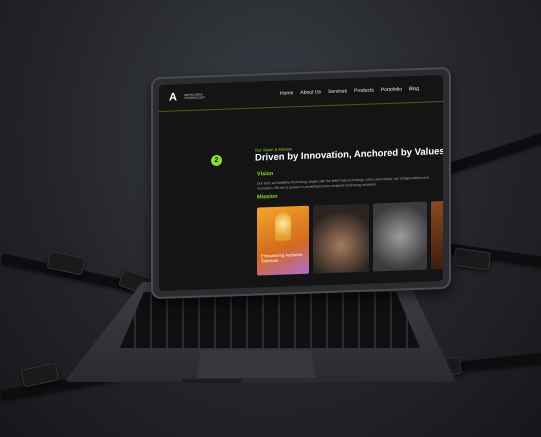 The height and width of the screenshot is (437, 541). What do you see at coordinates (173, 97) in the screenshot?
I see `logo-icon: A` at bounding box center [173, 97].